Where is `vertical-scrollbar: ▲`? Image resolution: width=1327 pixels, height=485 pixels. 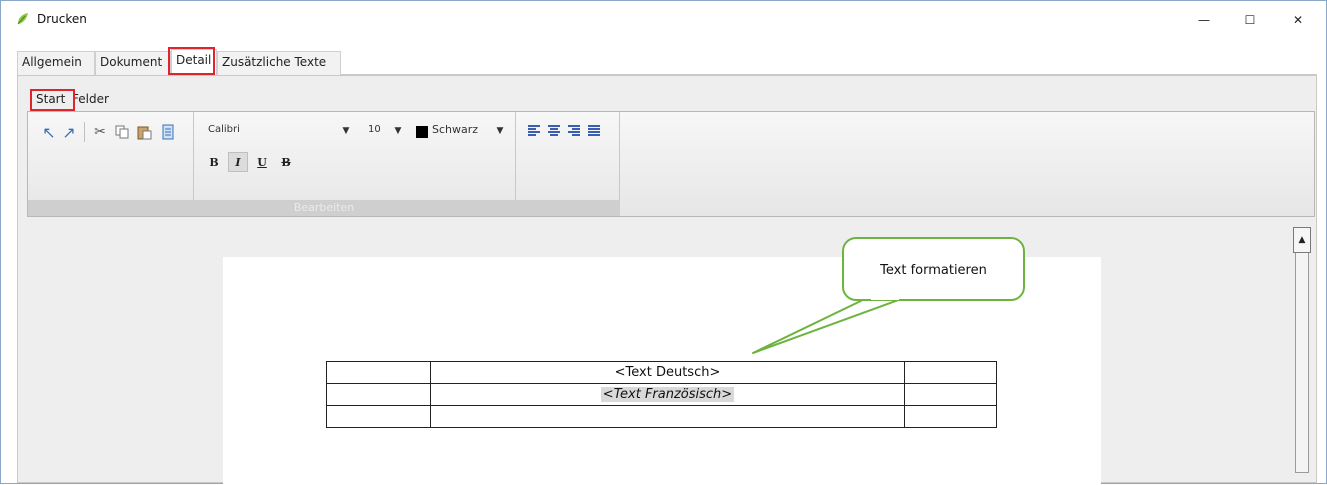
vertical-scrollbar: ▲ is located at coordinates (1302, 352).